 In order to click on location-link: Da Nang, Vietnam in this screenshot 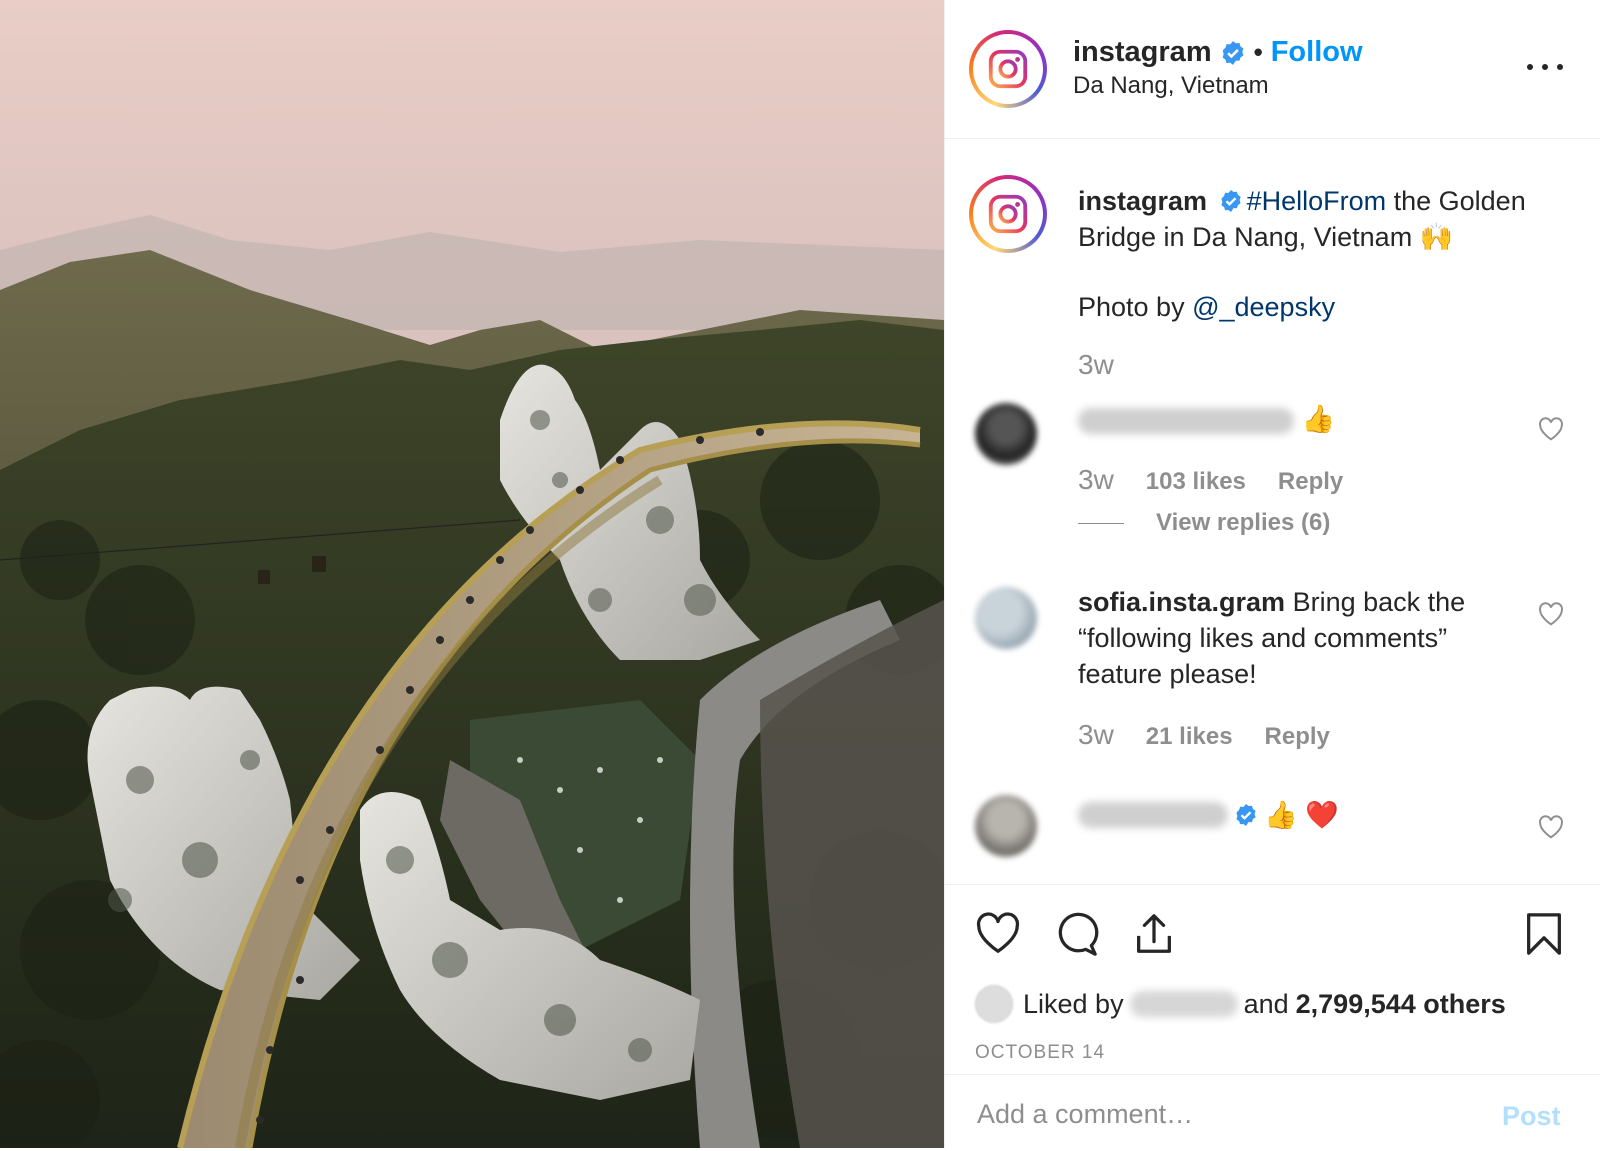, I will do `click(1171, 86)`.